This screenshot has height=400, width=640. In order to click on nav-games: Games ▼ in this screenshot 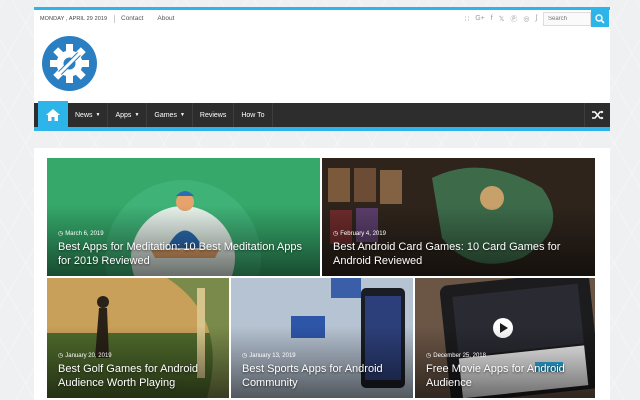, I will do `click(169, 115)`.